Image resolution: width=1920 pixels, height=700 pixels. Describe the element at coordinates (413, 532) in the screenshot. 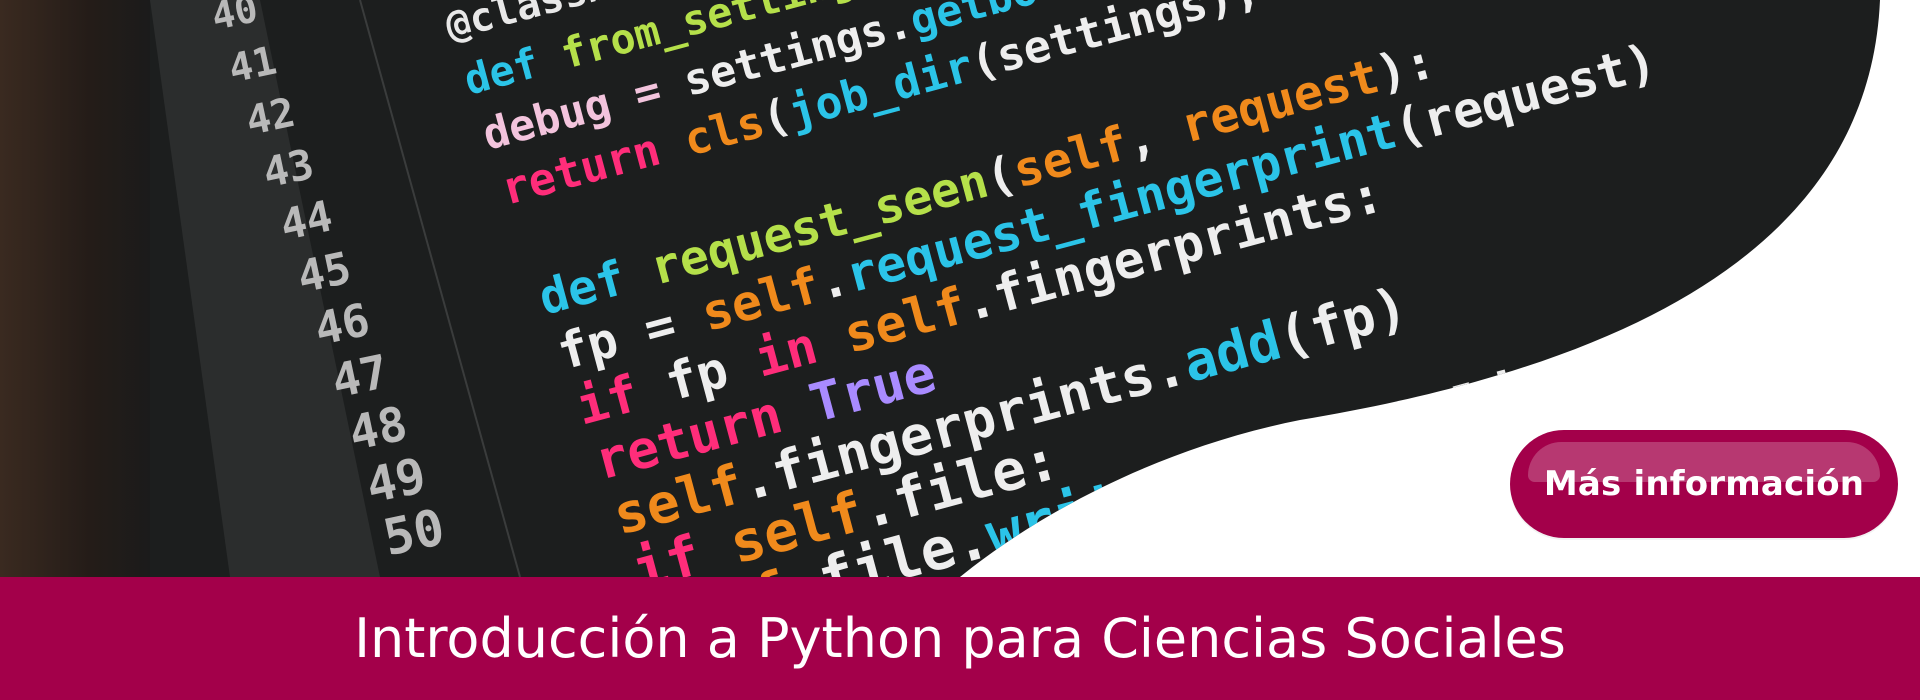

I see `line-number: 50` at that location.